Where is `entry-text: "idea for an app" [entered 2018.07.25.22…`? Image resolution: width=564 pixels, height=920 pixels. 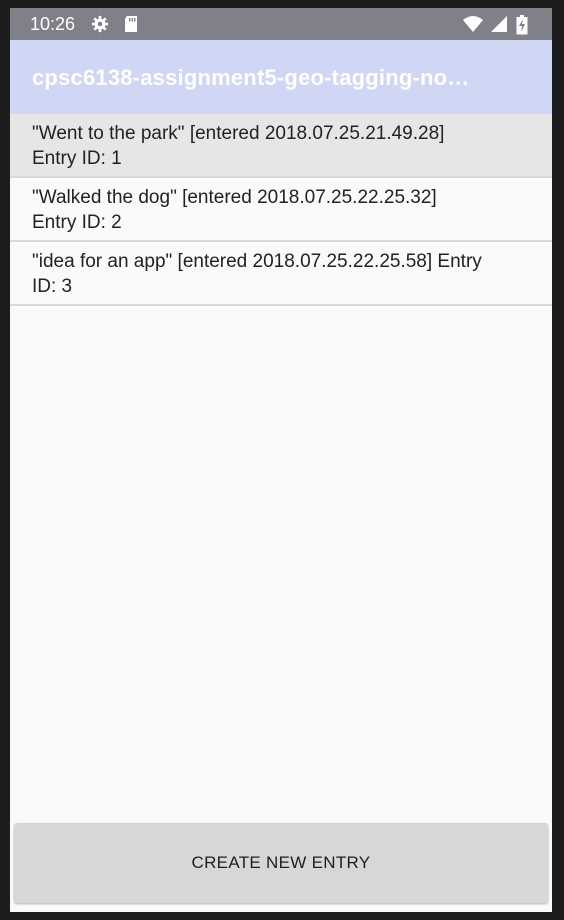 entry-text: "idea for an app" [entered 2018.07.25.22… is located at coordinates (257, 261).